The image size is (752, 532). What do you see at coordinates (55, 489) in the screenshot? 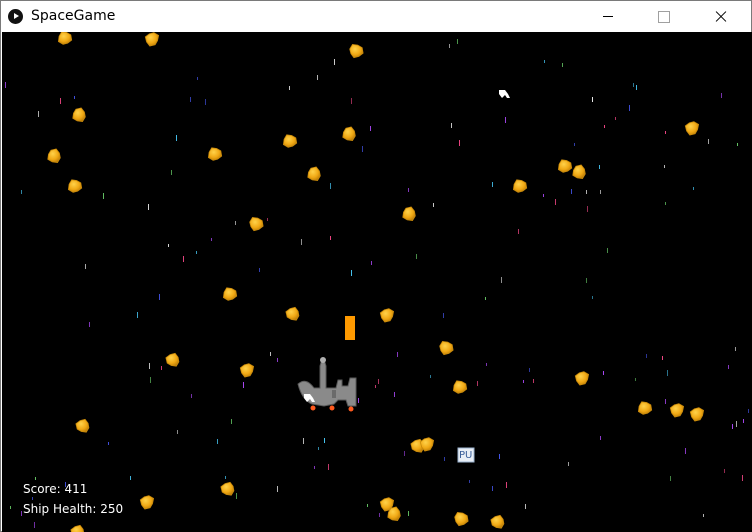
I see `score-display: Score: 411` at bounding box center [55, 489].